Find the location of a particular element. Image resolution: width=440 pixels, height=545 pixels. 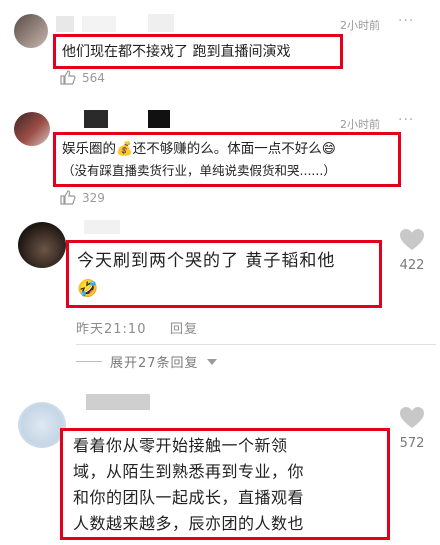

like-button: 329 is located at coordinates (82, 197).